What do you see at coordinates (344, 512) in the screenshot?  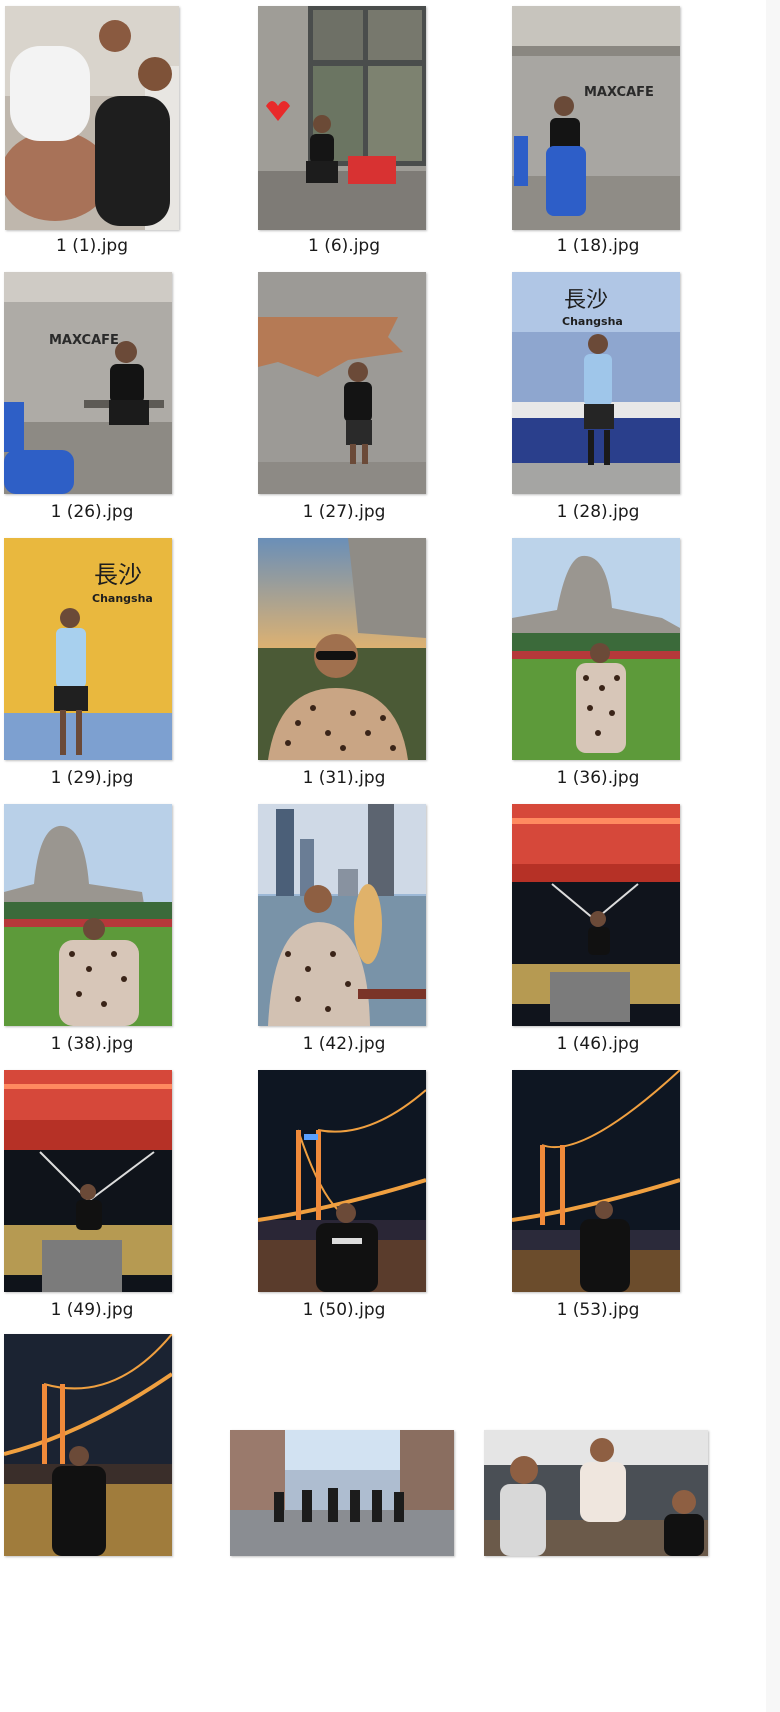 I see `file-name: 1 (27).jpg` at bounding box center [344, 512].